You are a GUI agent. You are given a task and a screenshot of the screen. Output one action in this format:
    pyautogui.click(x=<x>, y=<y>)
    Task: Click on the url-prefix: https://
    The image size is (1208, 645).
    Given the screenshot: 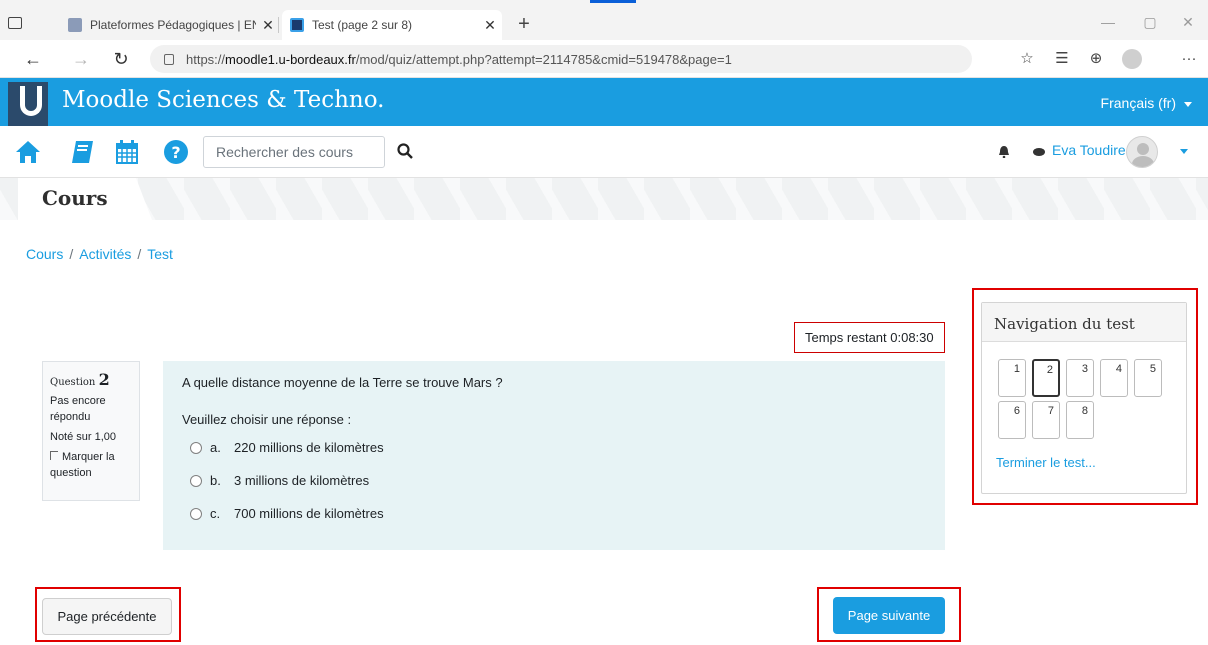 What is the action you would take?
    pyautogui.click(x=206, y=59)
    